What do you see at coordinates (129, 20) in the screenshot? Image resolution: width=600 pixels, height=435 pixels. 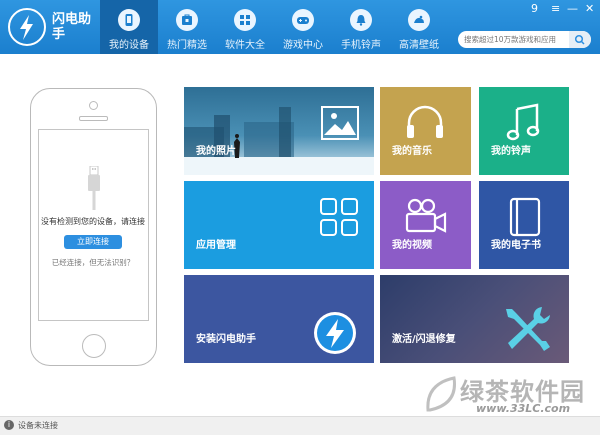 I see `phone-icon` at bounding box center [129, 20].